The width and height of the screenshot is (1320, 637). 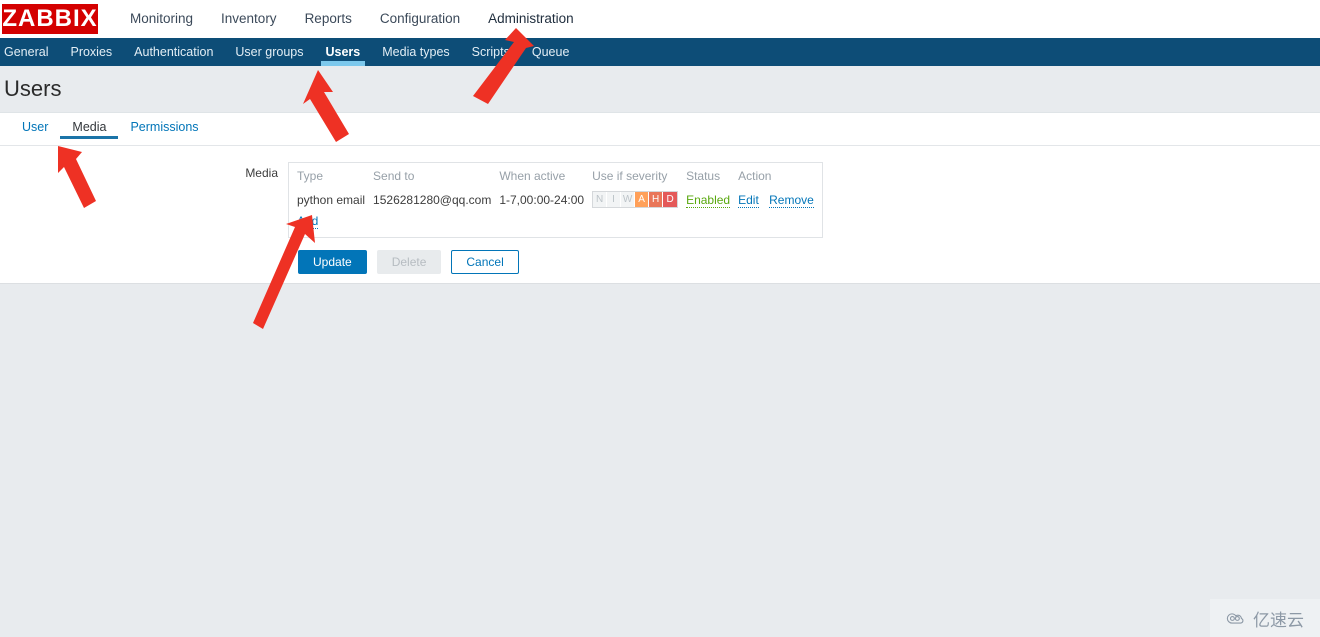 I want to click on severity-badge-h: H, so click(x=656, y=199).